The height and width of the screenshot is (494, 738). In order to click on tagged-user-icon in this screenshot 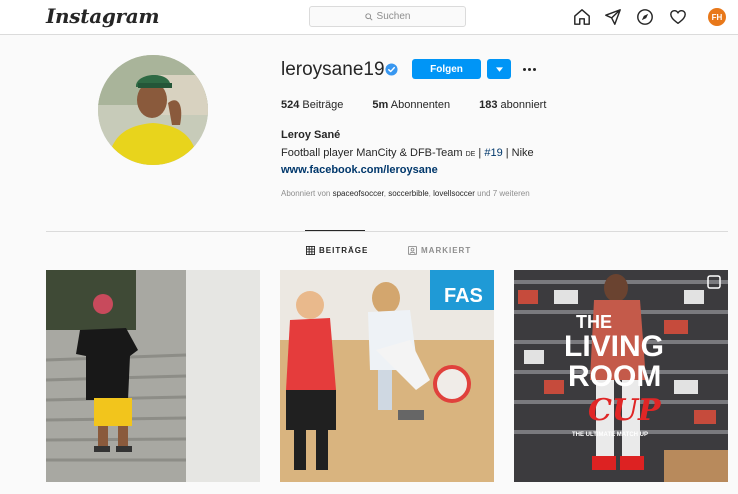, I will do `click(412, 250)`.